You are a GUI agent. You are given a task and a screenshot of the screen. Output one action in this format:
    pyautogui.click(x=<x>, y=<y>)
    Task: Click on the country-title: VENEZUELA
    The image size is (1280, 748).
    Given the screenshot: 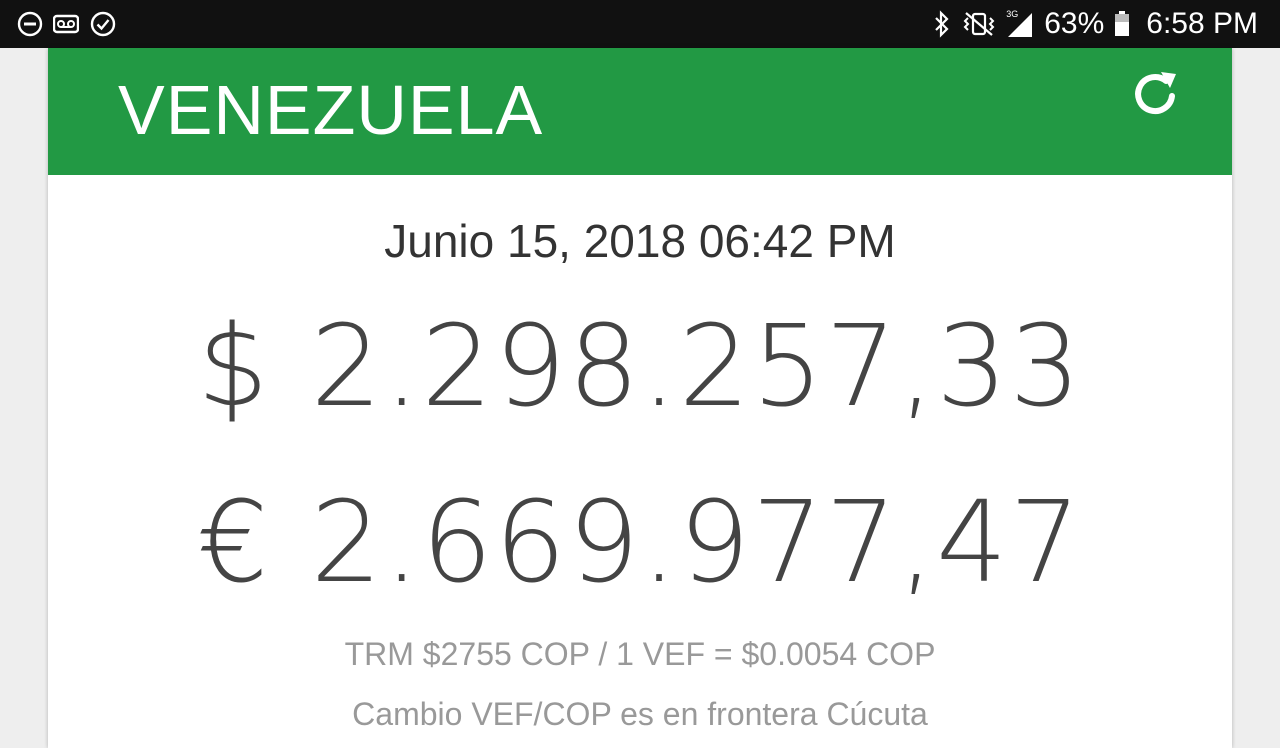 What is the action you would take?
    pyautogui.click(x=331, y=110)
    